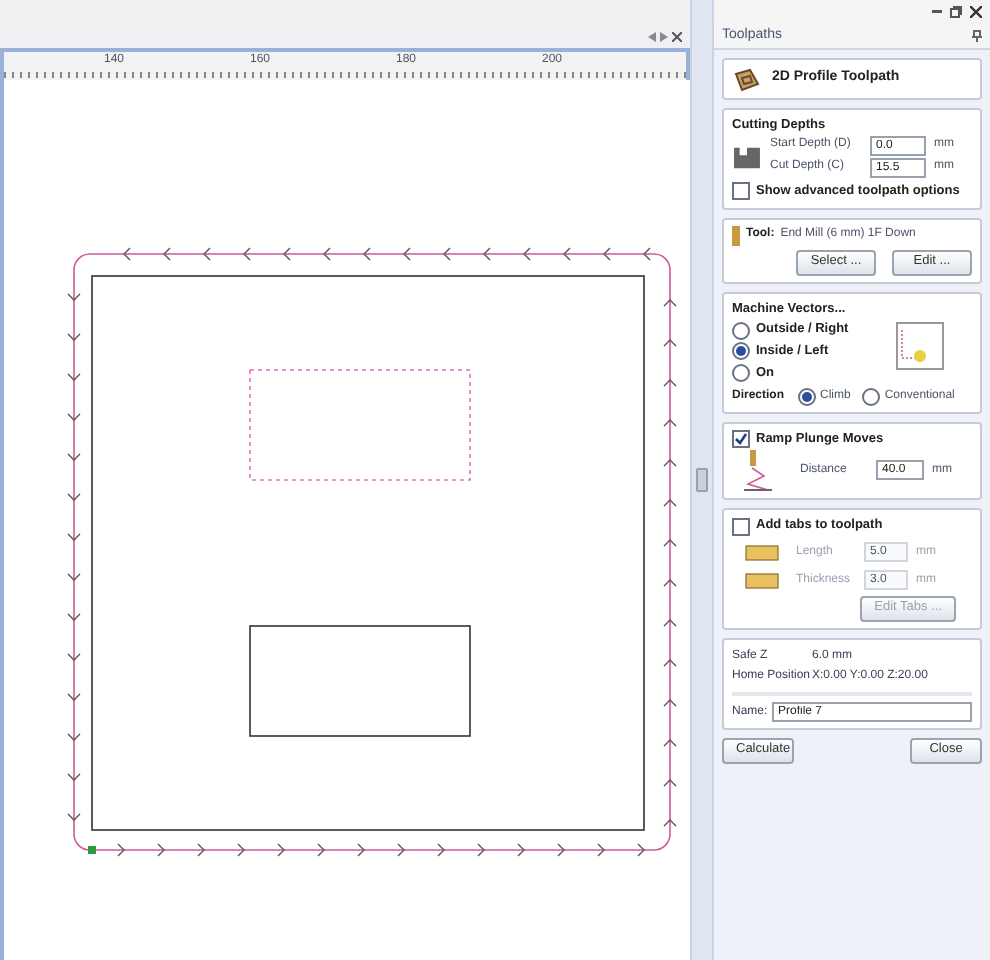 The height and width of the screenshot is (960, 990). Describe the element at coordinates (664, 37) in the screenshot. I see `scroll-right-icon` at that location.